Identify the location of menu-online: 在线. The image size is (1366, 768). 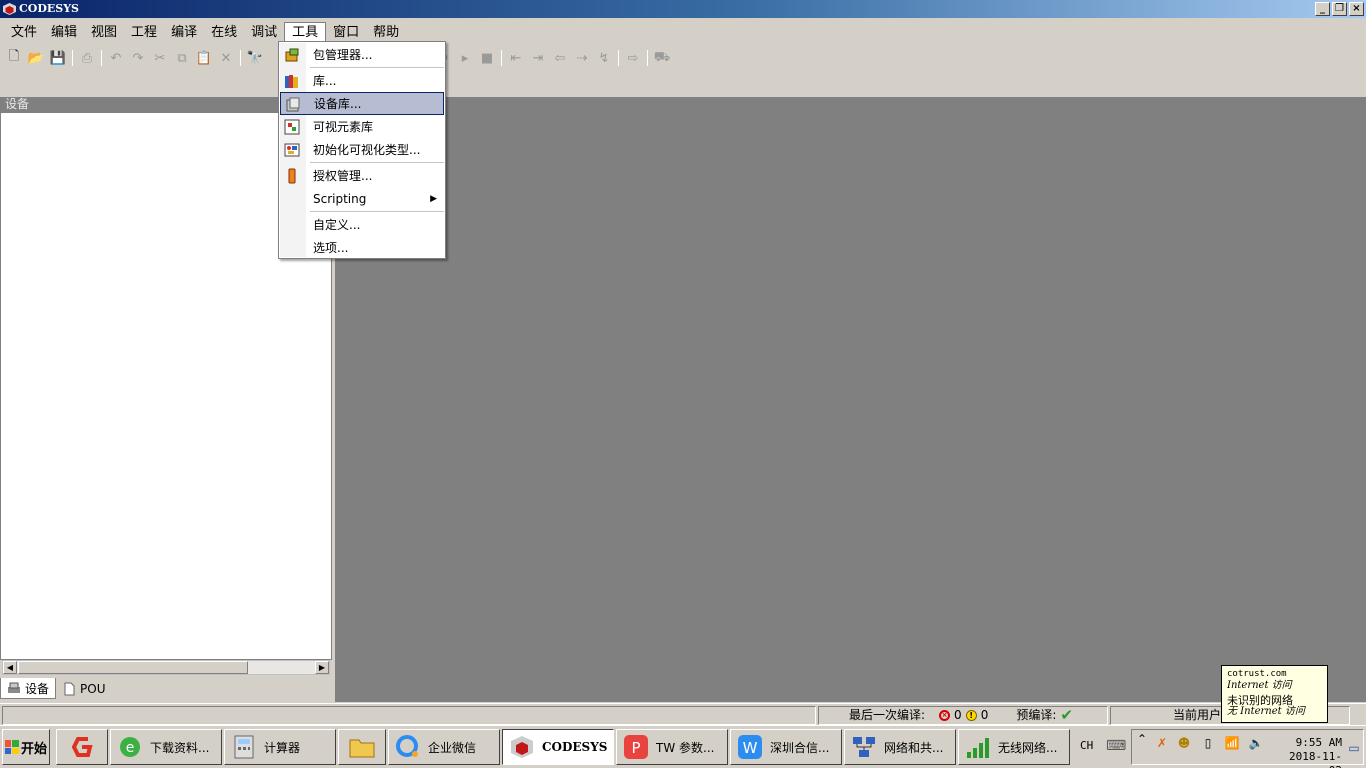
(224, 32).